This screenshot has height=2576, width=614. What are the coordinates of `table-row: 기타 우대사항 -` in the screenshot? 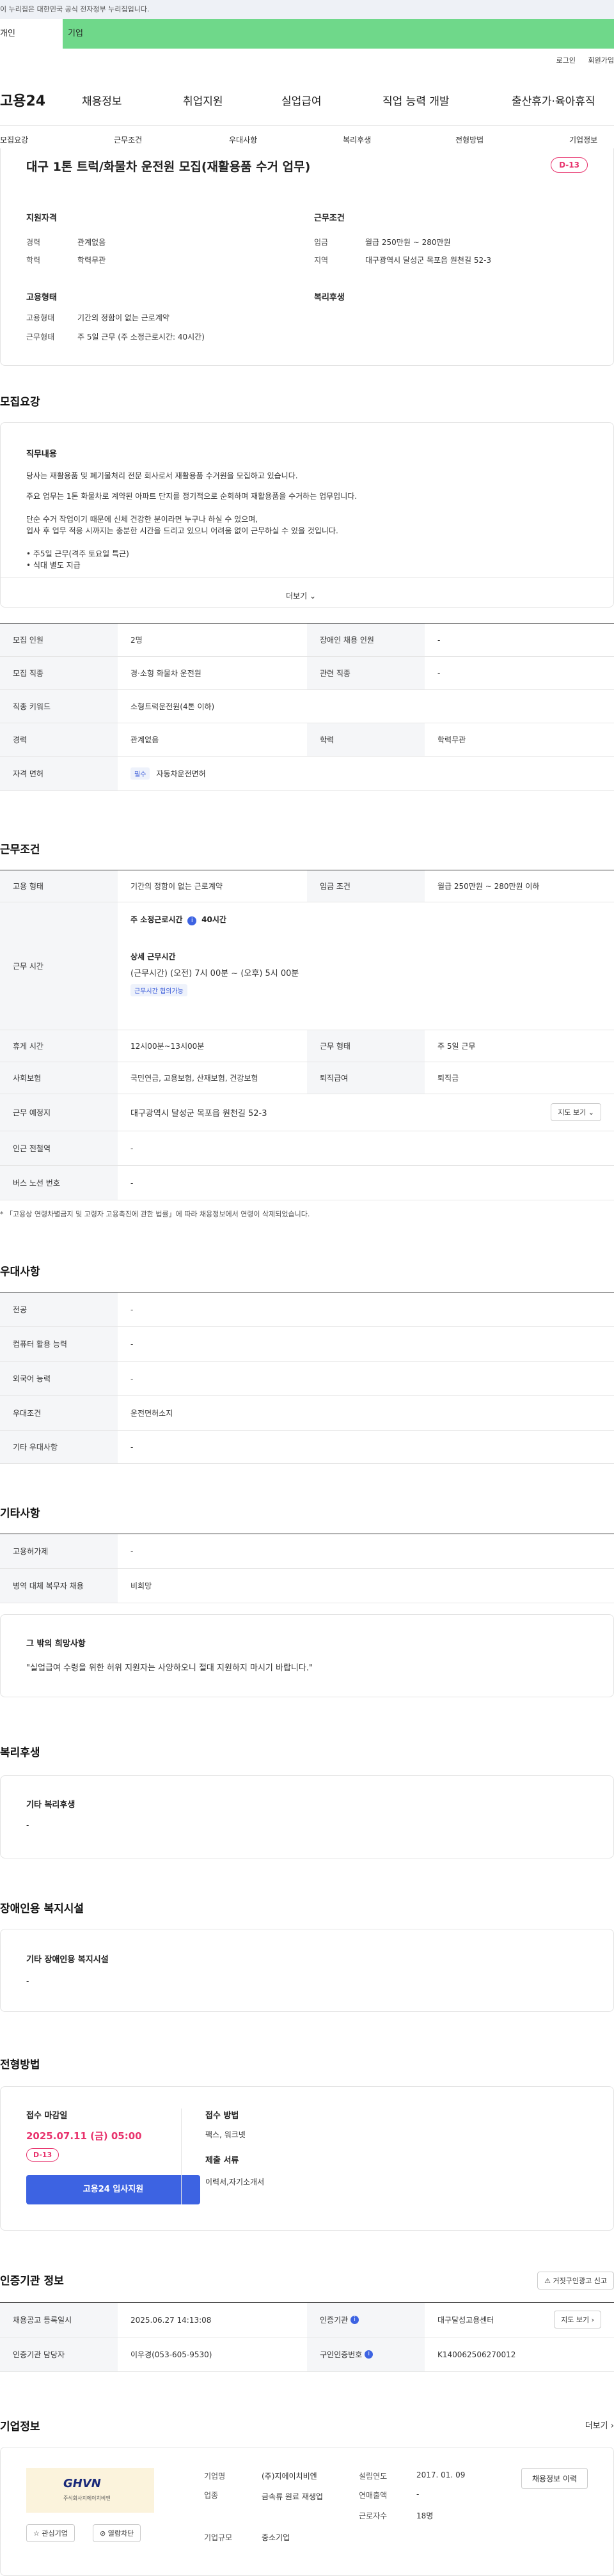 It's located at (307, 1447).